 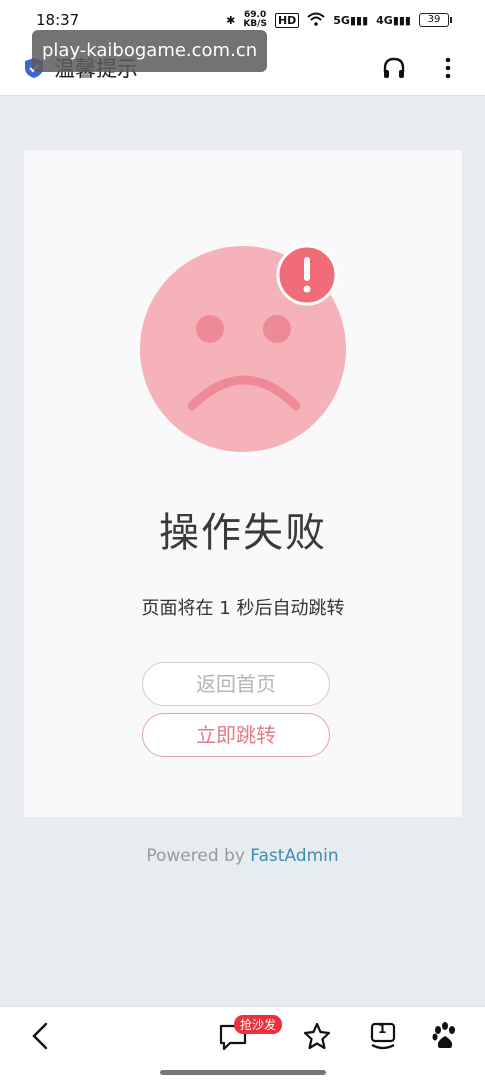 I want to click on powered-by: Powered by FastAdmin, so click(x=242, y=856).